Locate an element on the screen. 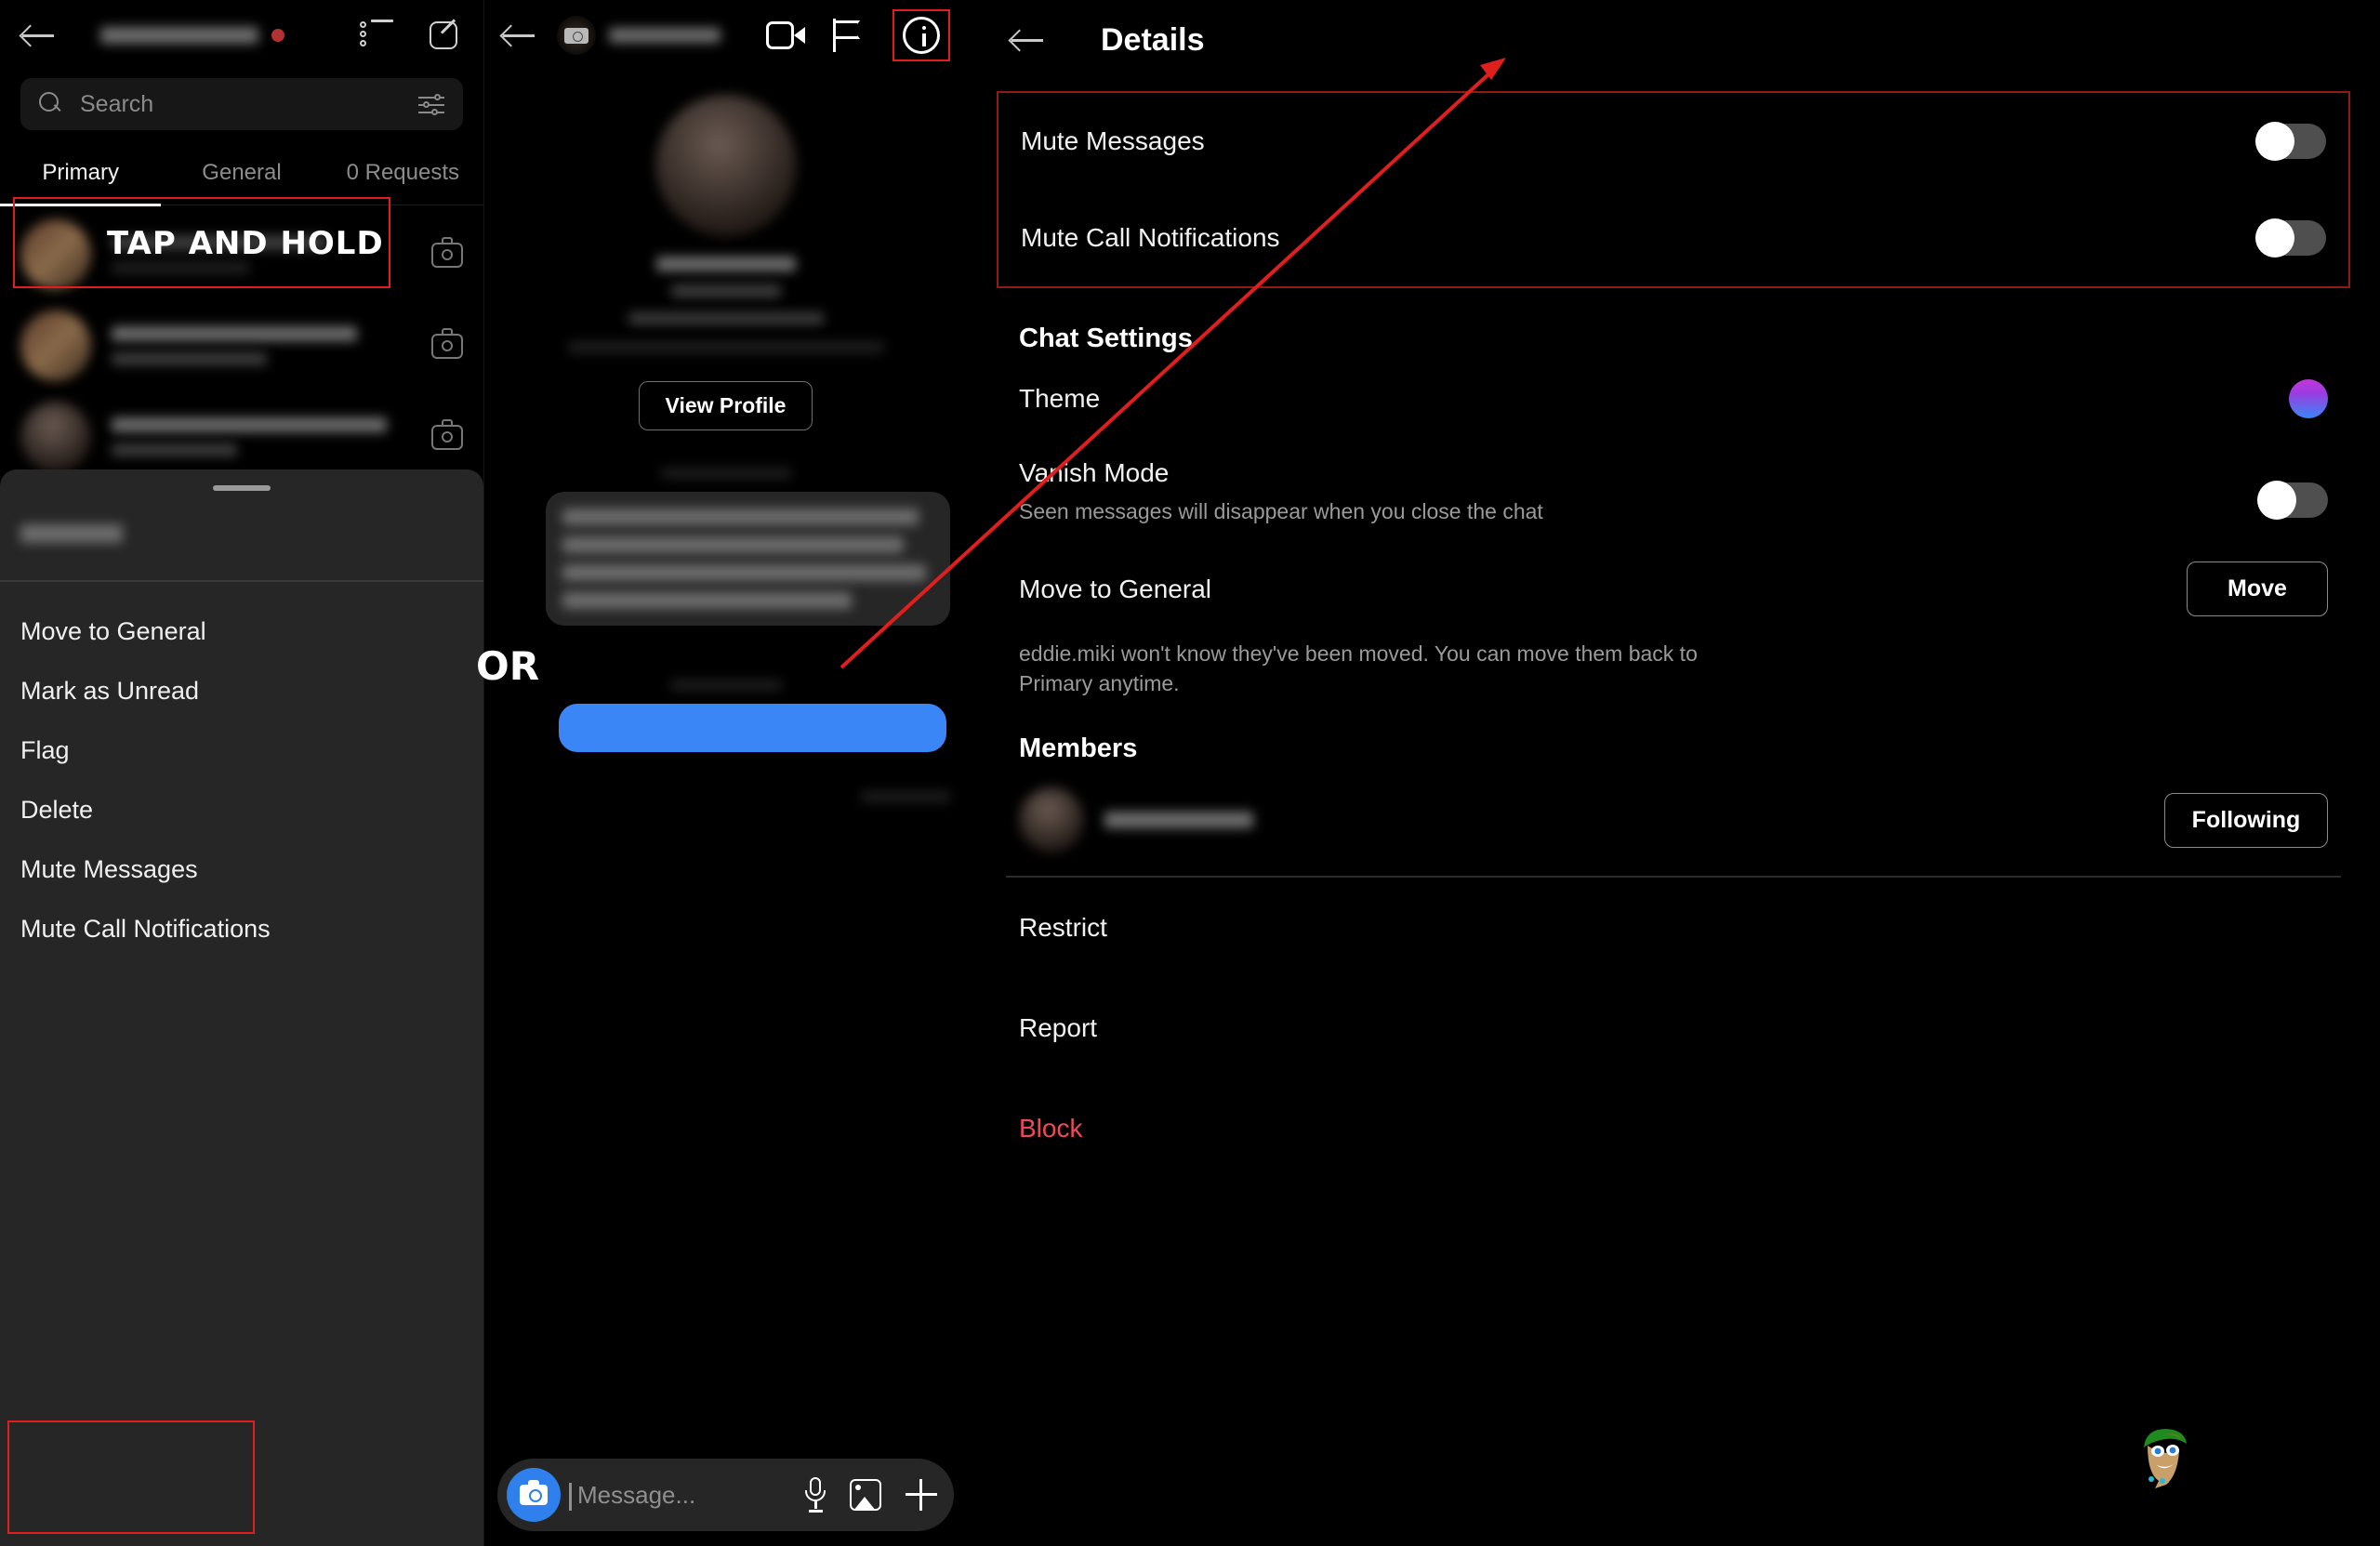 The width and height of the screenshot is (2380, 1546). theme-label: Theme is located at coordinates (1060, 398).